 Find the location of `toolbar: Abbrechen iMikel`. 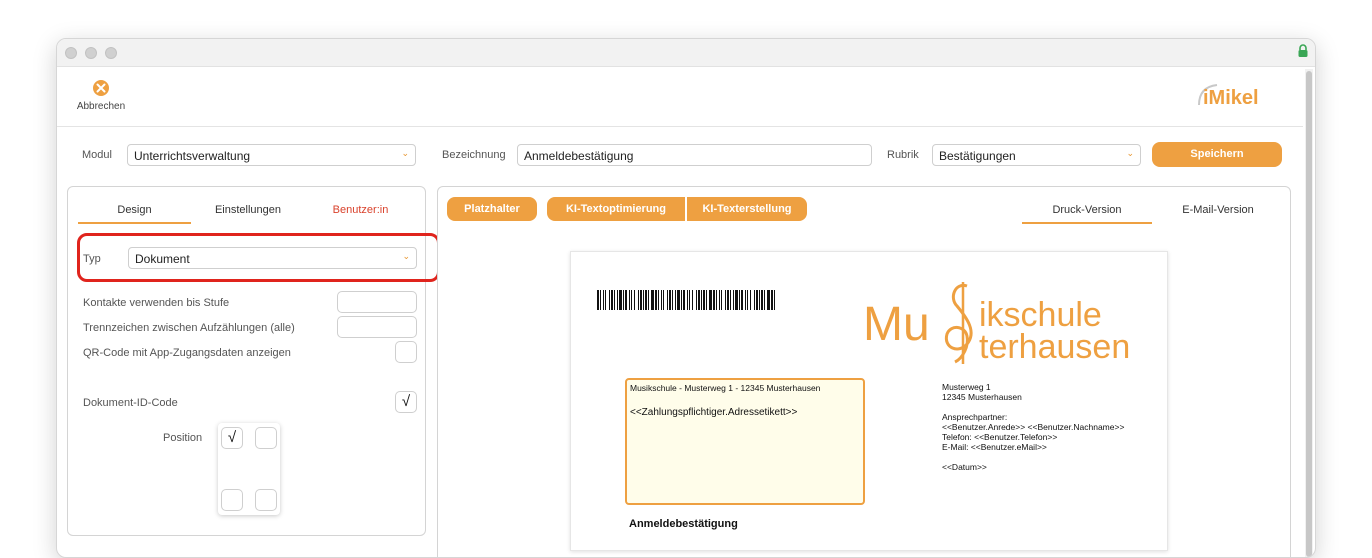

toolbar: Abbrechen iMikel is located at coordinates (680, 97).